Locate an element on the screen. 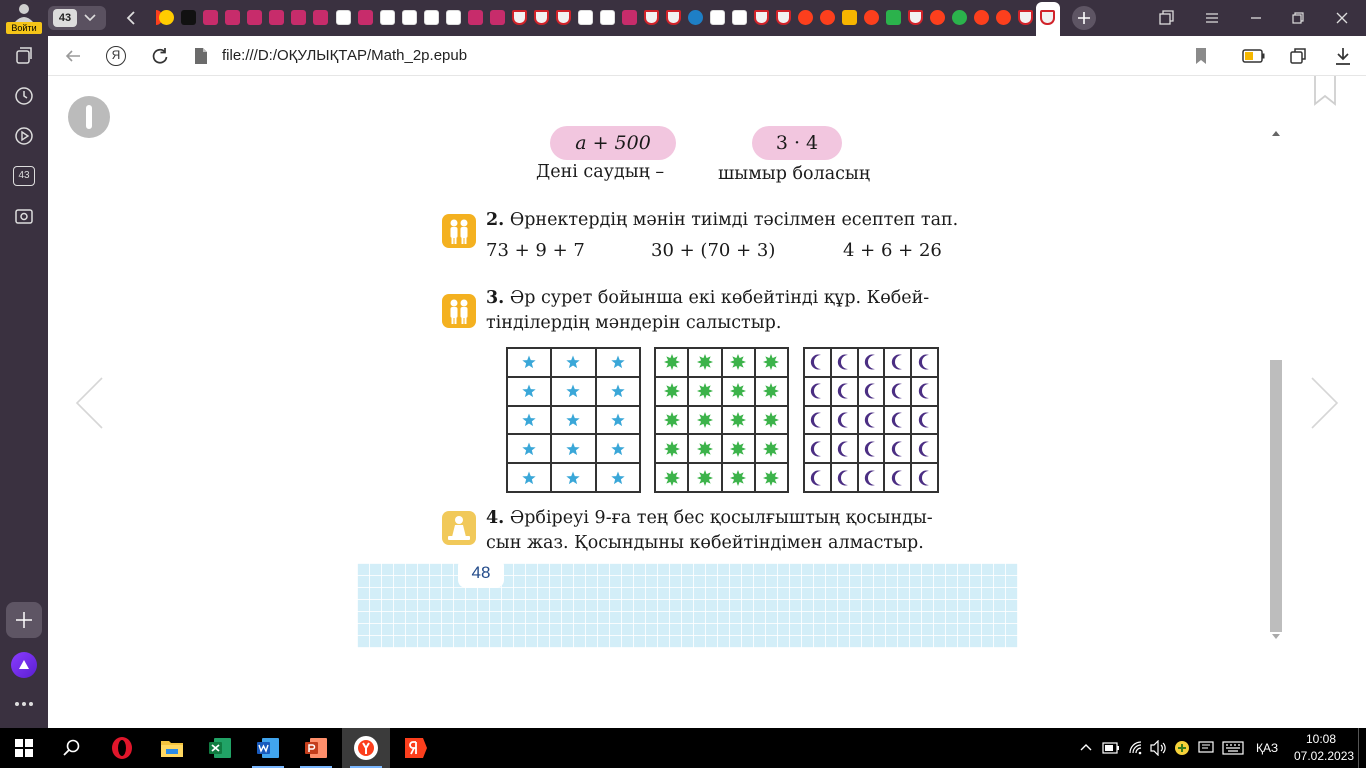  battery-icon is located at coordinates (1111, 748).